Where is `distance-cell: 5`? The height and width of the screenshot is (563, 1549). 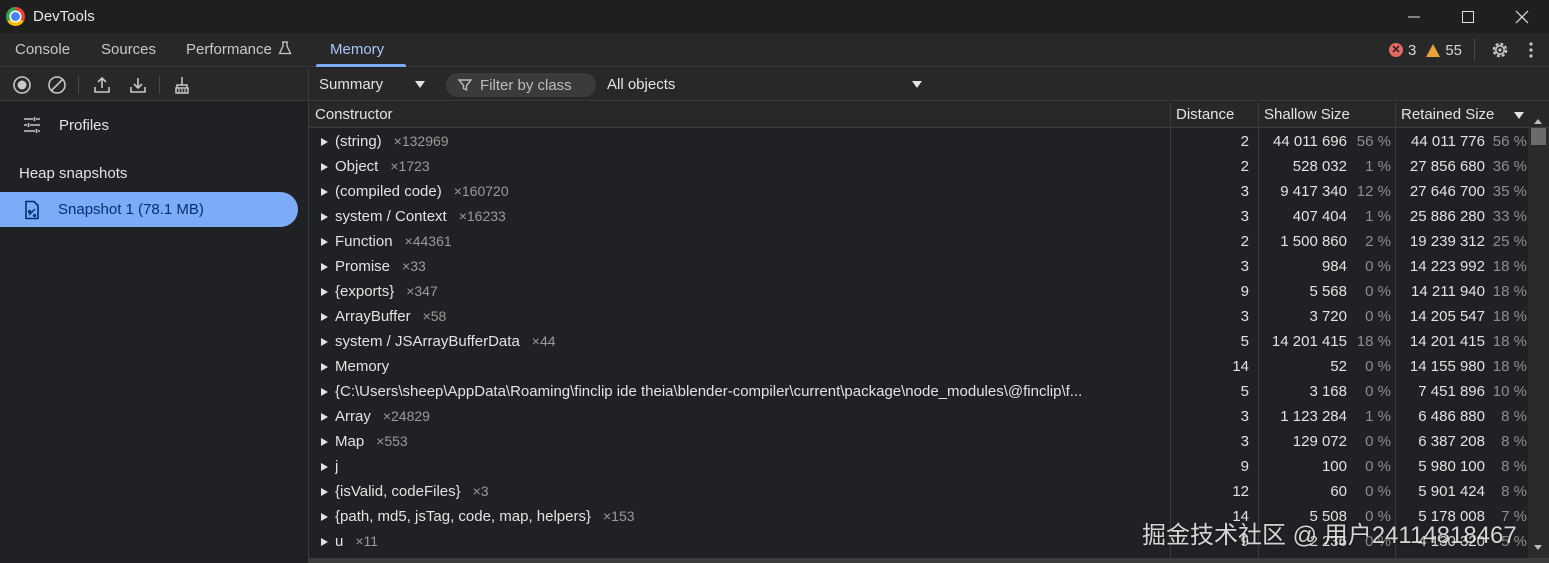
distance-cell: 5 is located at coordinates (1244, 341).